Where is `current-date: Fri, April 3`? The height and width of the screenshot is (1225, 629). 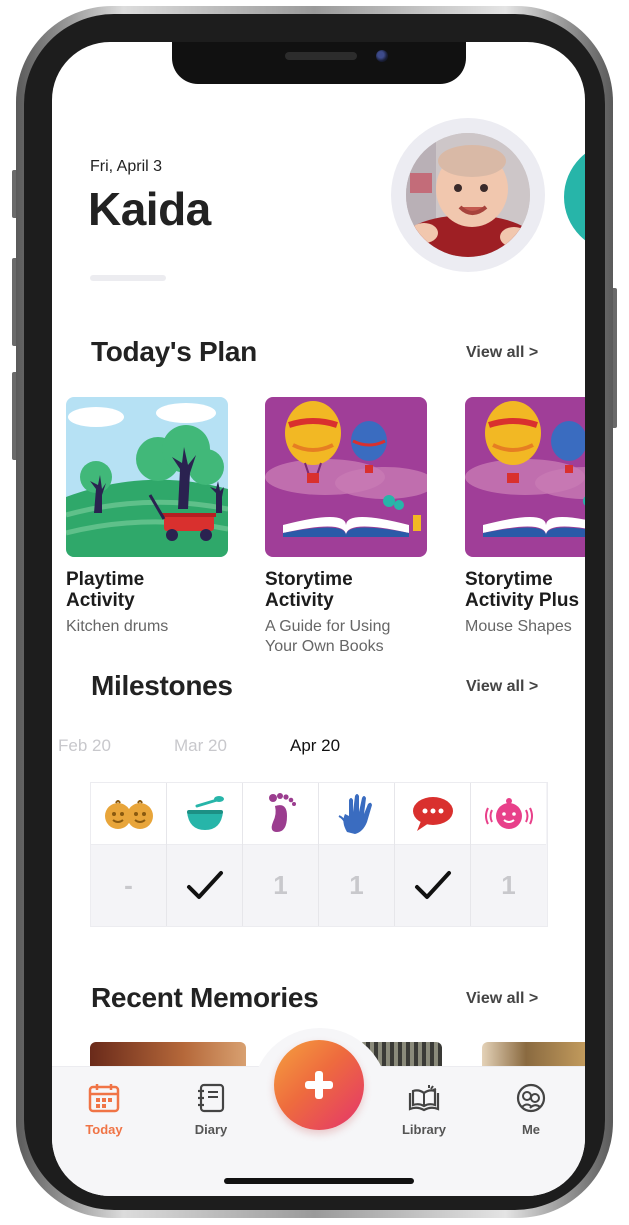
current-date: Fri, April 3 is located at coordinates (126, 166).